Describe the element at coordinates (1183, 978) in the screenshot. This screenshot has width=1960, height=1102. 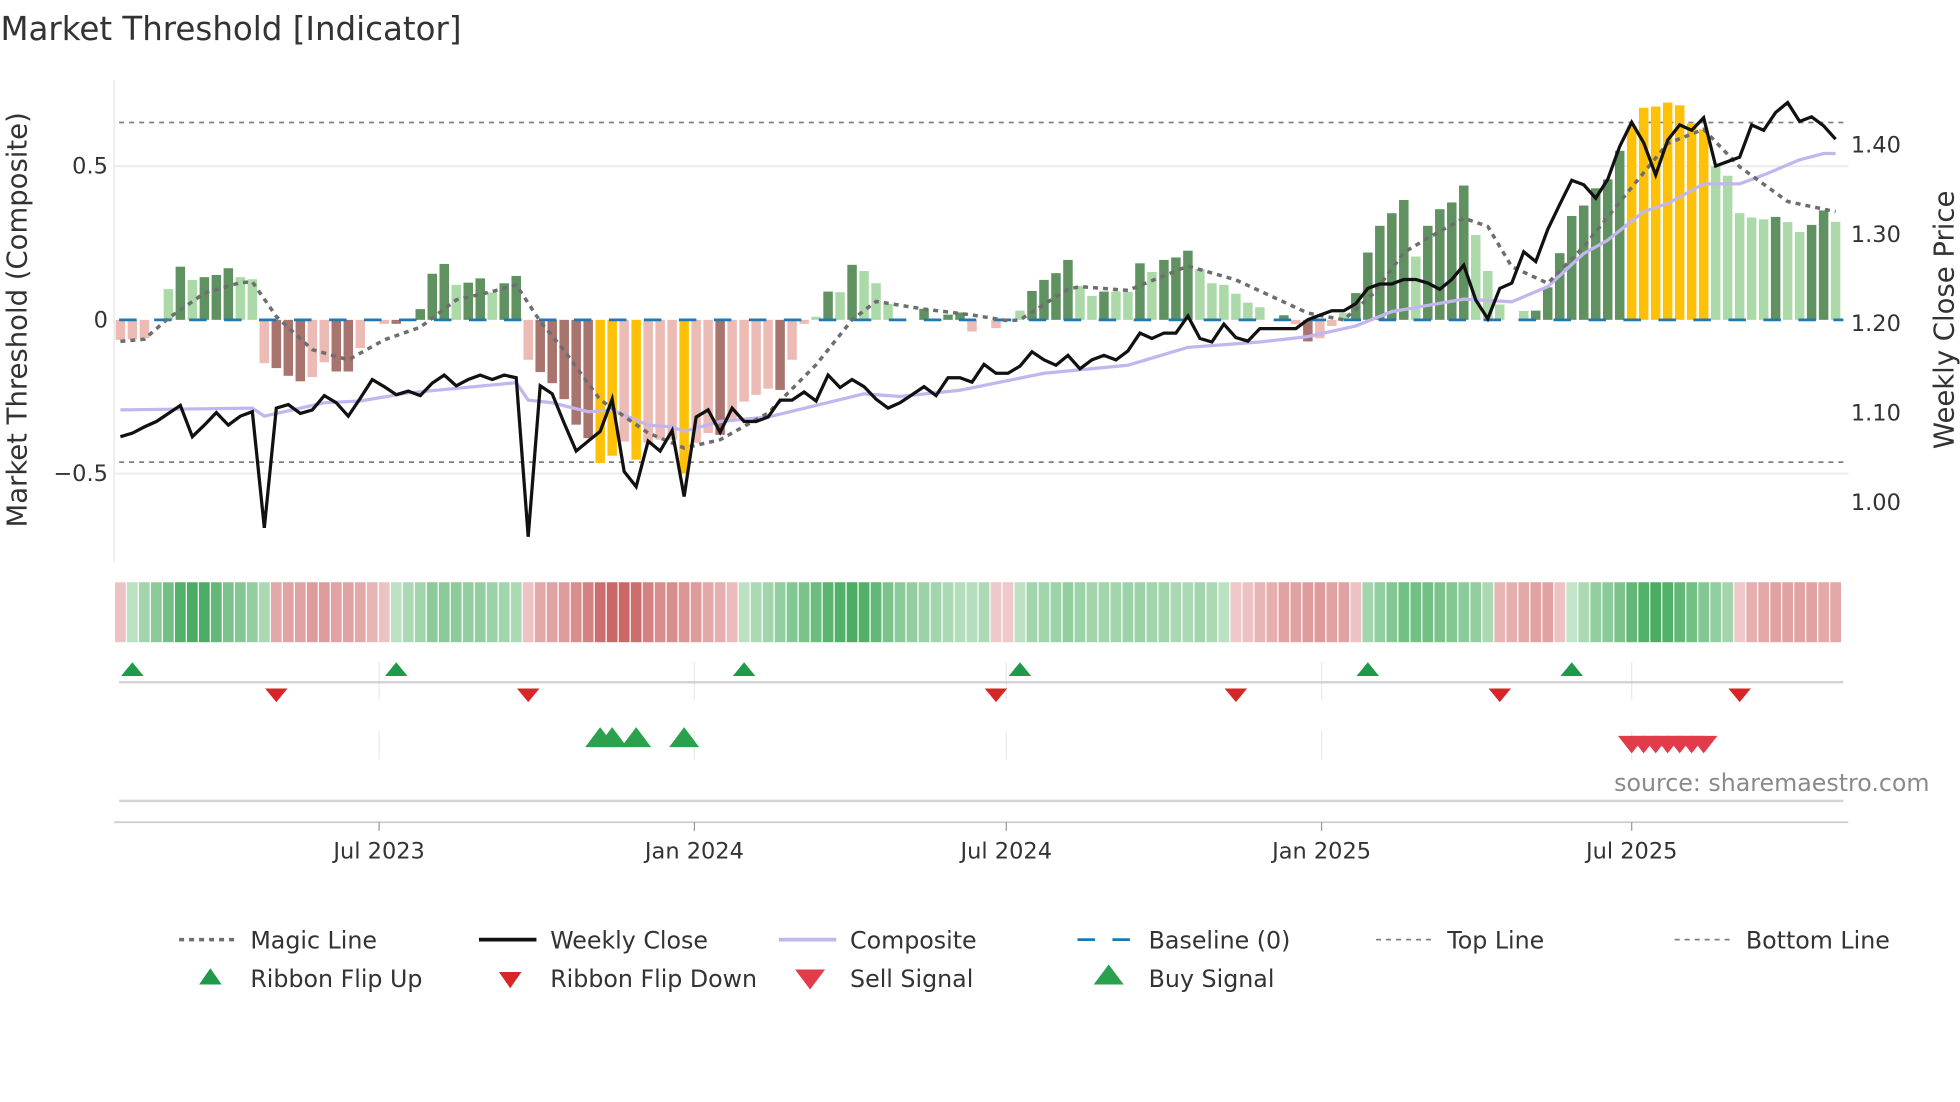
I see `legend-item-buy: Buy Signal` at that location.